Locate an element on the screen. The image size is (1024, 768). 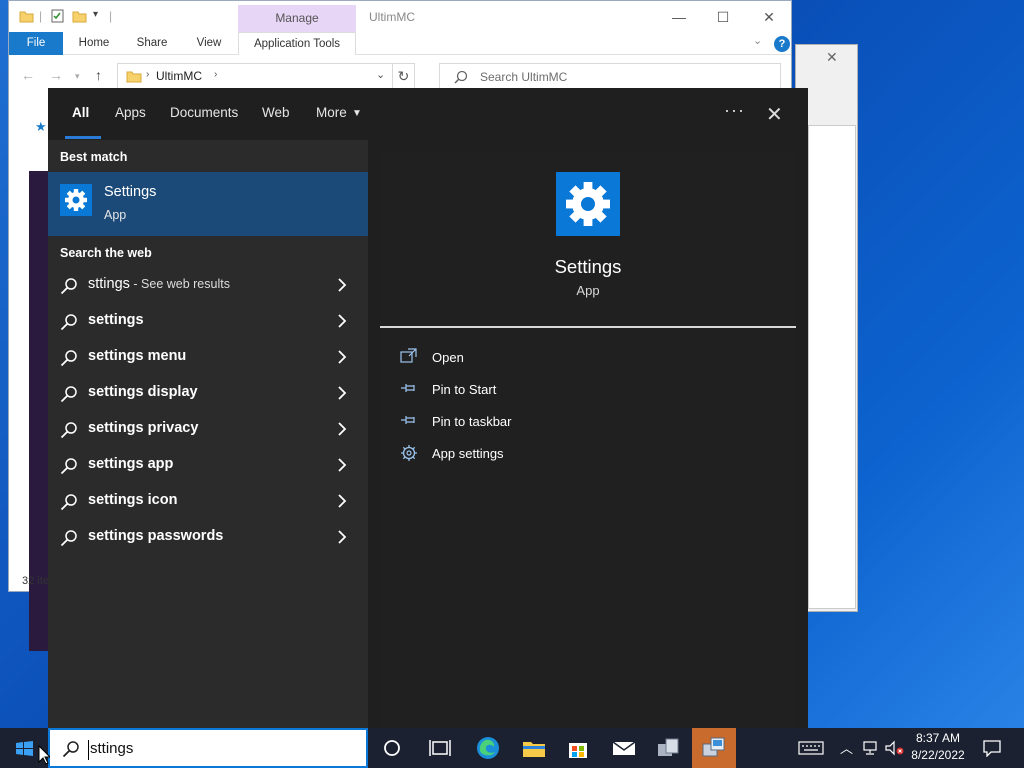
star-icon: ★ is located at coordinates (41, 127).